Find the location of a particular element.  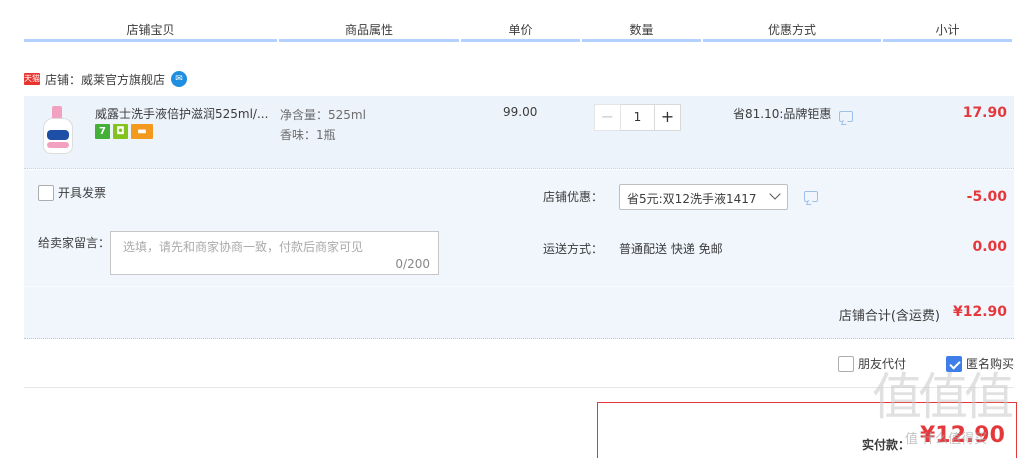

property-volume: 净含量：525ml is located at coordinates (323, 115).